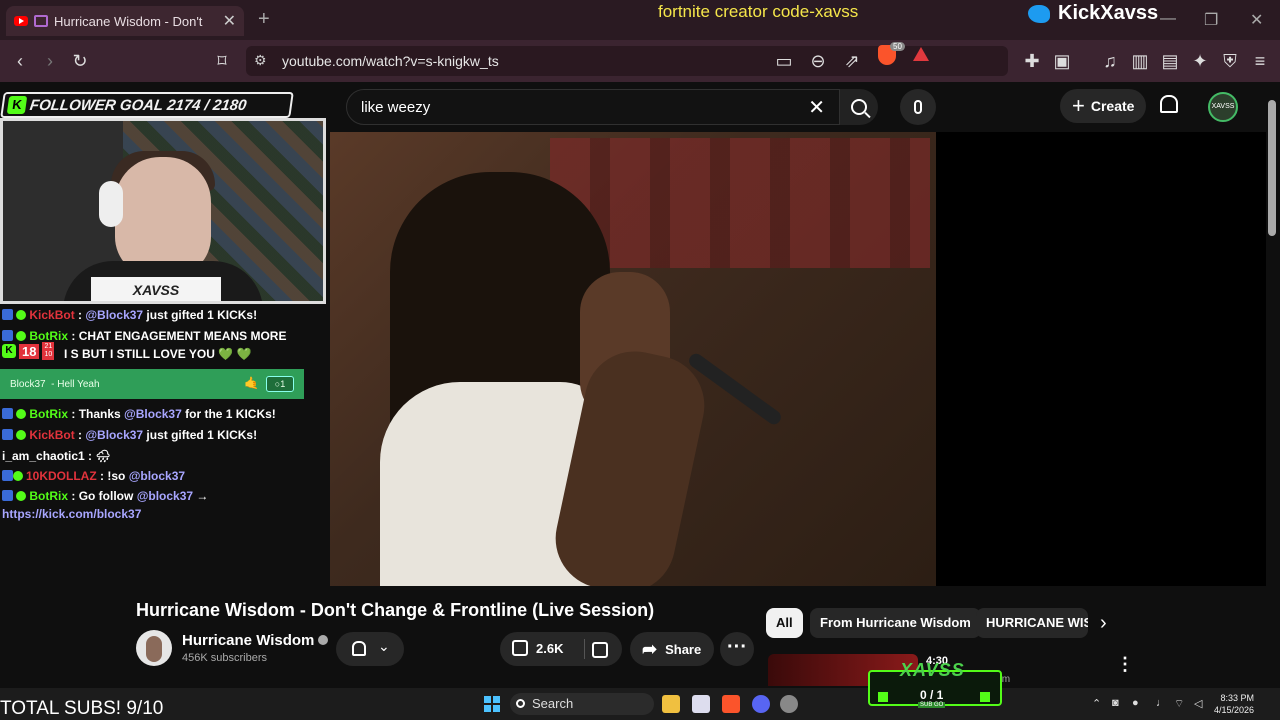  Describe the element at coordinates (158, 354) in the screenshot. I see `chat-message-continued: I S BUT I STILL LOVE YOU 💚 💚` at that location.